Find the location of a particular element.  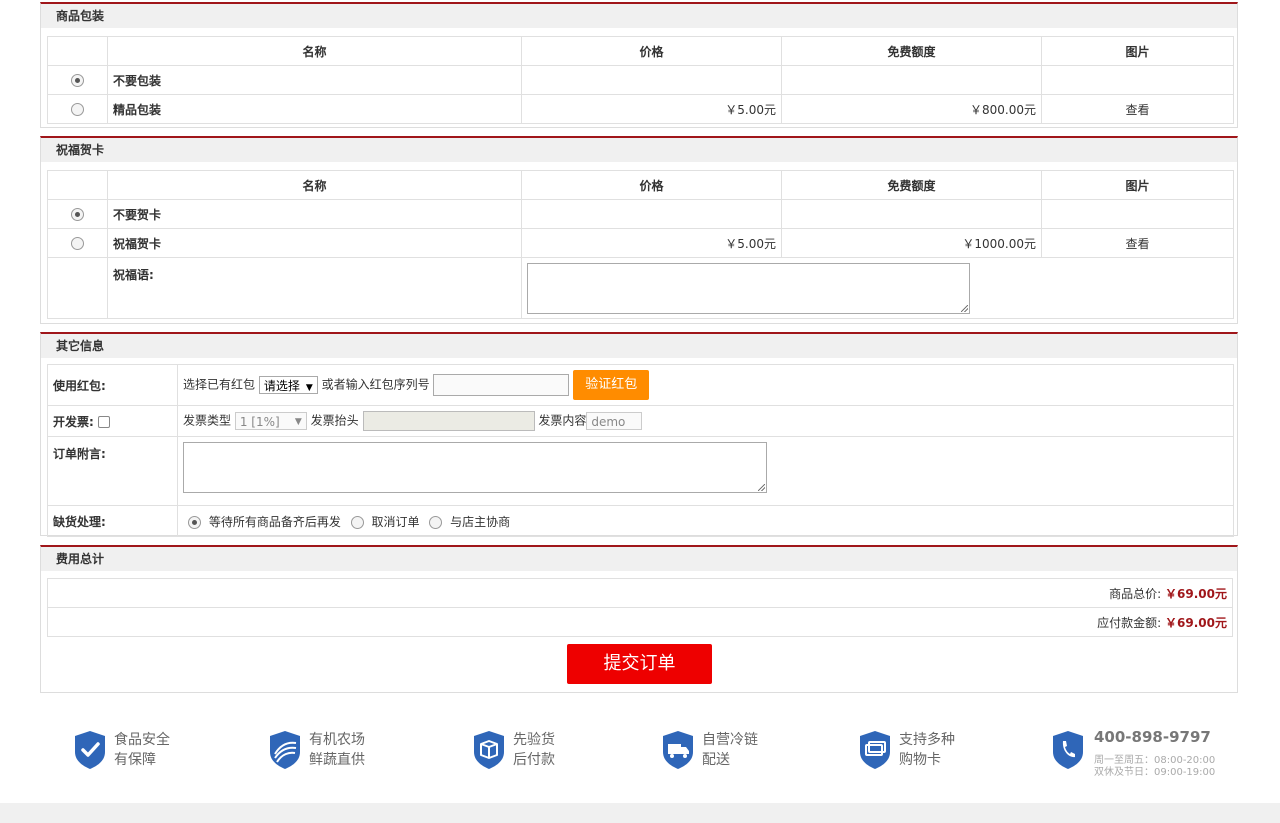

card-shield-icon is located at coordinates (875, 750).